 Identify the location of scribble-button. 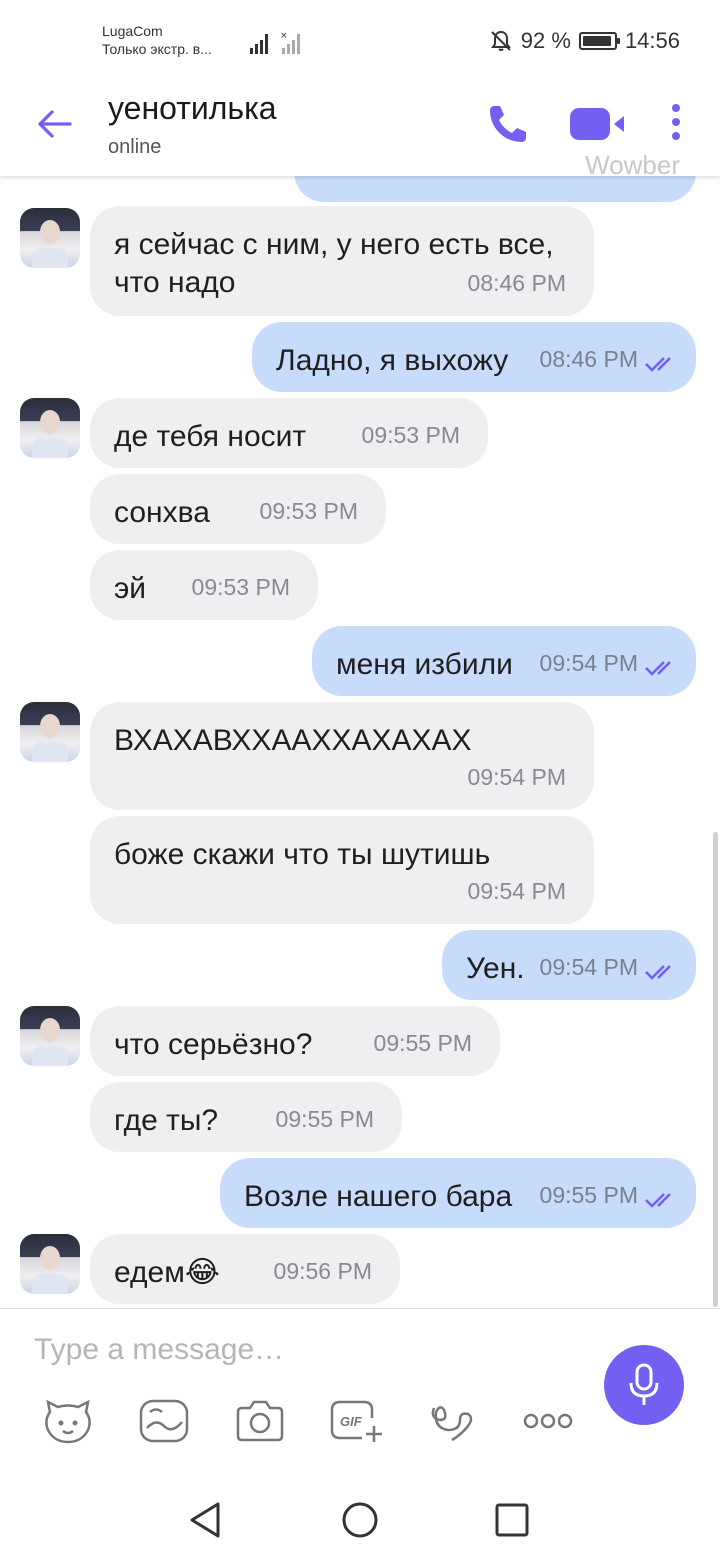
(452, 1421).